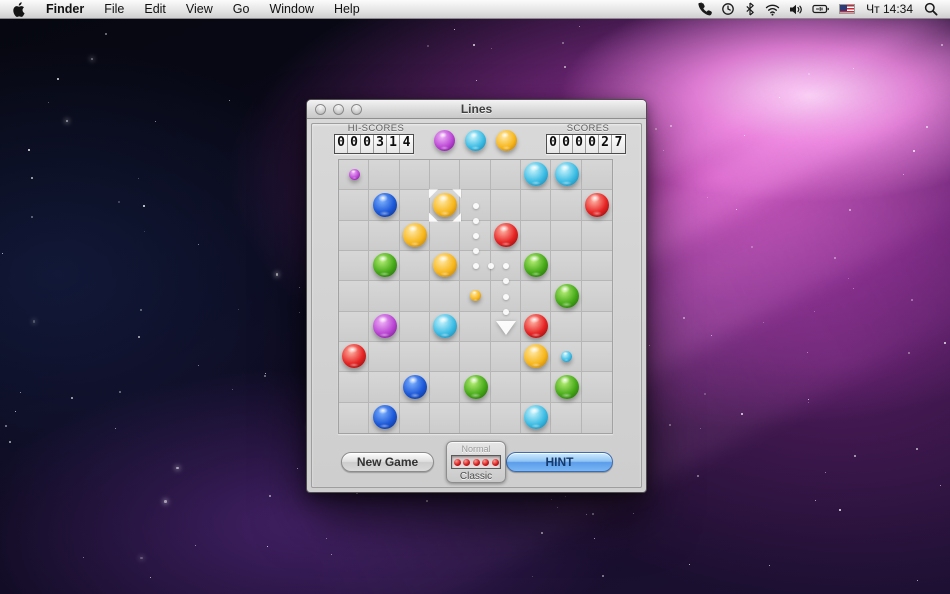  I want to click on ball-purple, so click(384, 325).